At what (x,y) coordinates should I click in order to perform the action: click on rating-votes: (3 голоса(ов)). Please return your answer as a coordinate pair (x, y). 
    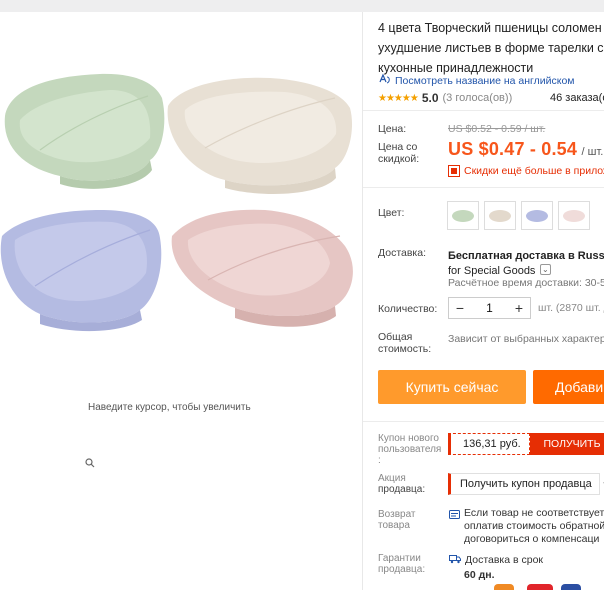
    Looking at the image, I should click on (478, 98).